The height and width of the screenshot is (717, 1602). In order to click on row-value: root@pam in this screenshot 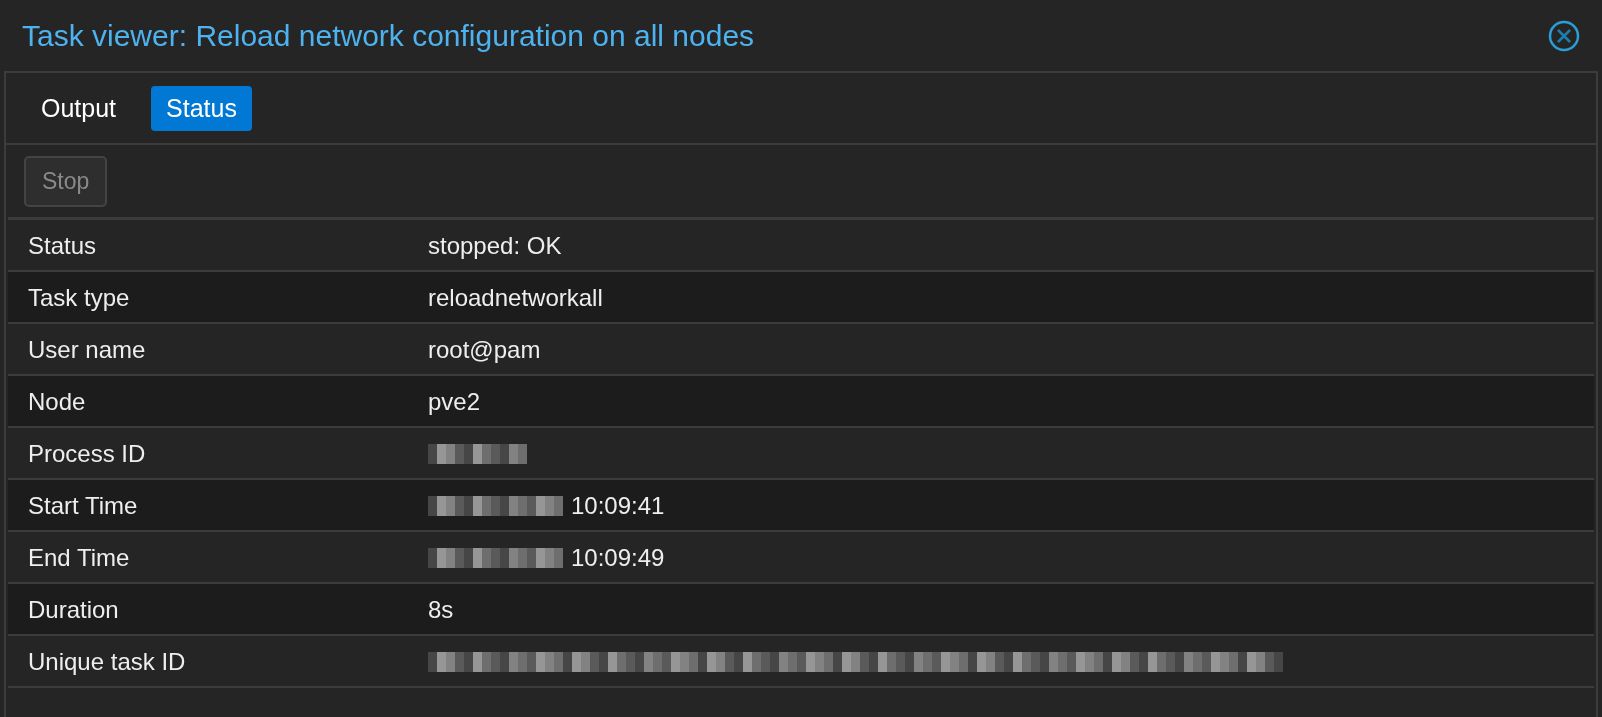, I will do `click(484, 350)`.